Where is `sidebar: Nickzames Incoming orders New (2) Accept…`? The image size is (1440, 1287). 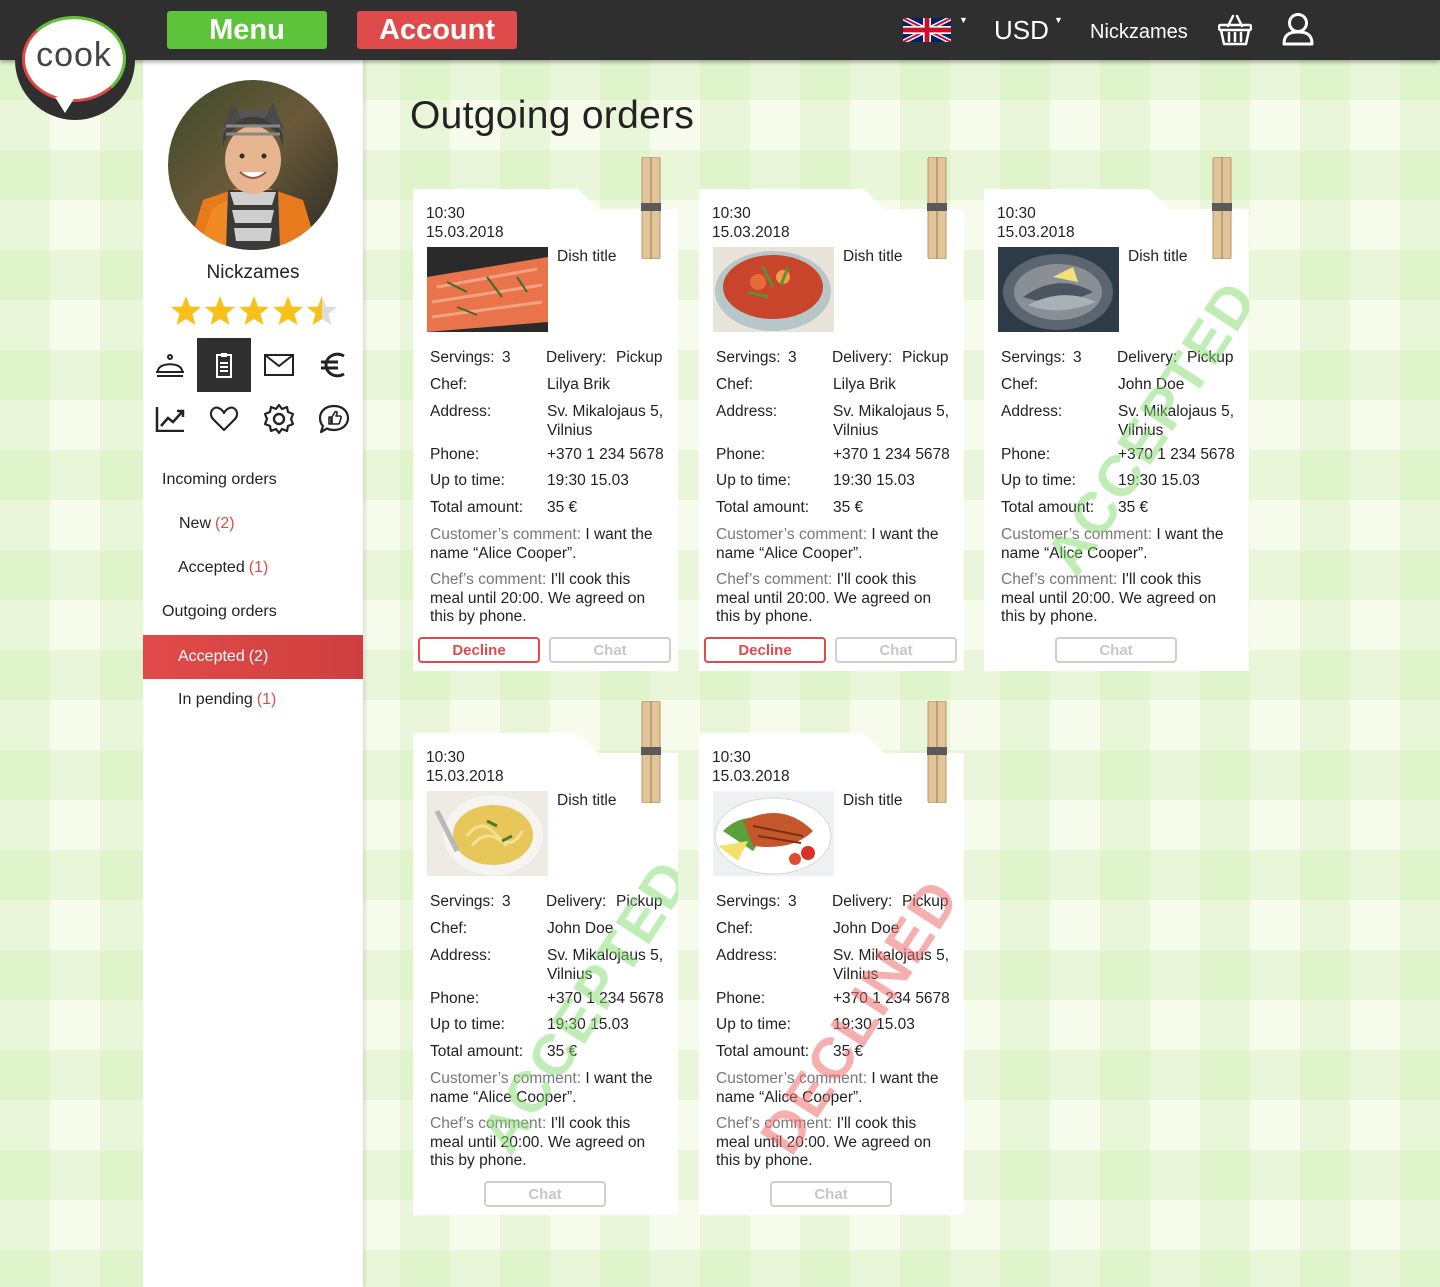 sidebar: Nickzames Incoming orders New (2) Accept… is located at coordinates (253, 673).